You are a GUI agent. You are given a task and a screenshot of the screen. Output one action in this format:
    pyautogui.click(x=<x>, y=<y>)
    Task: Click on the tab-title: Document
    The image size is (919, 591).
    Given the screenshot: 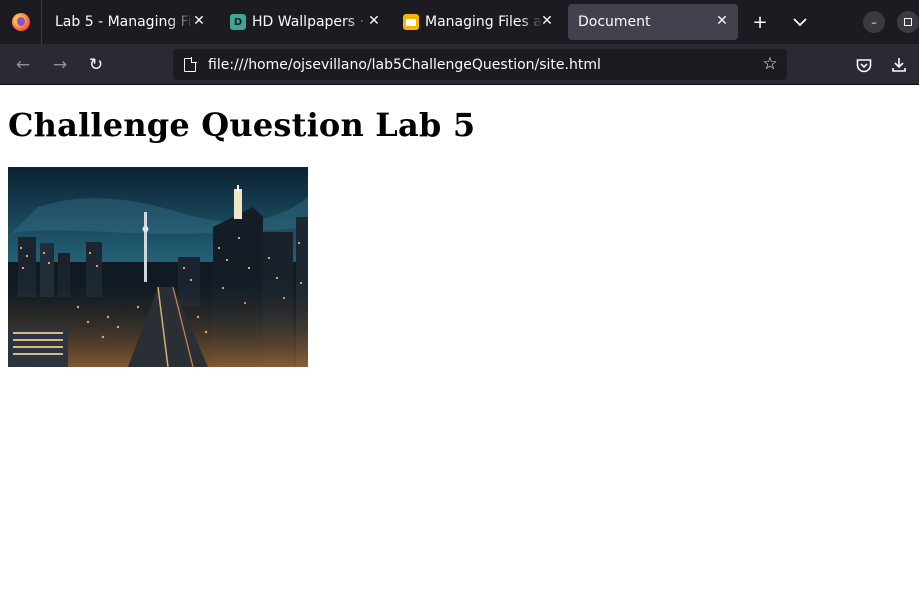 What is the action you would take?
    pyautogui.click(x=614, y=22)
    